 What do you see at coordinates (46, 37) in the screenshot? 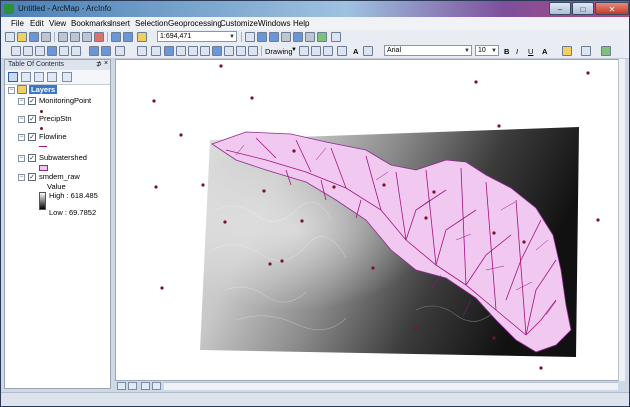
I see `print-icon` at bounding box center [46, 37].